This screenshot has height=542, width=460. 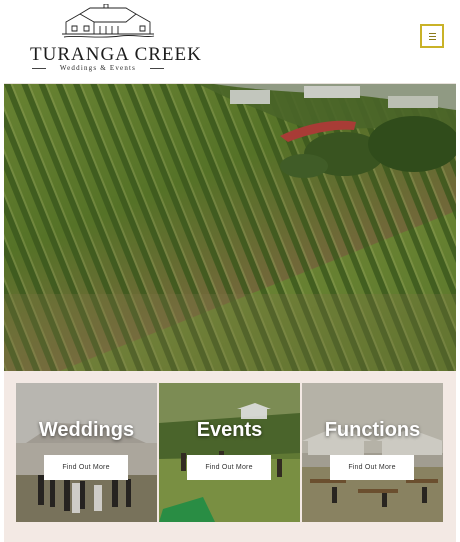 What do you see at coordinates (116, 54) in the screenshot?
I see `brand-title: Turanga Creek` at bounding box center [116, 54].